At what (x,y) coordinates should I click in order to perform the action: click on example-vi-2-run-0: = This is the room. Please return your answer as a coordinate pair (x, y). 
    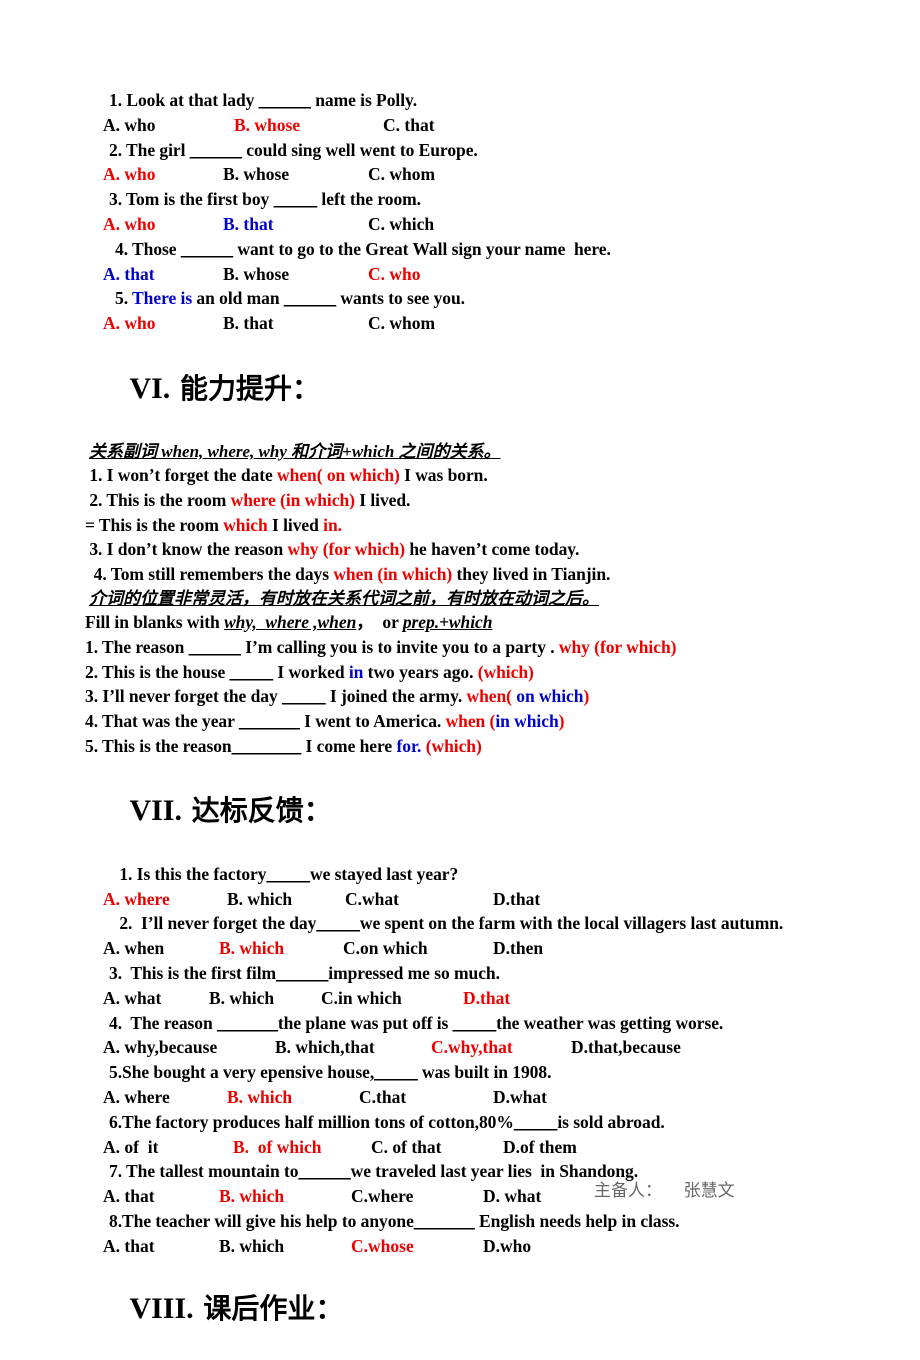
    Looking at the image, I should click on (154, 524).